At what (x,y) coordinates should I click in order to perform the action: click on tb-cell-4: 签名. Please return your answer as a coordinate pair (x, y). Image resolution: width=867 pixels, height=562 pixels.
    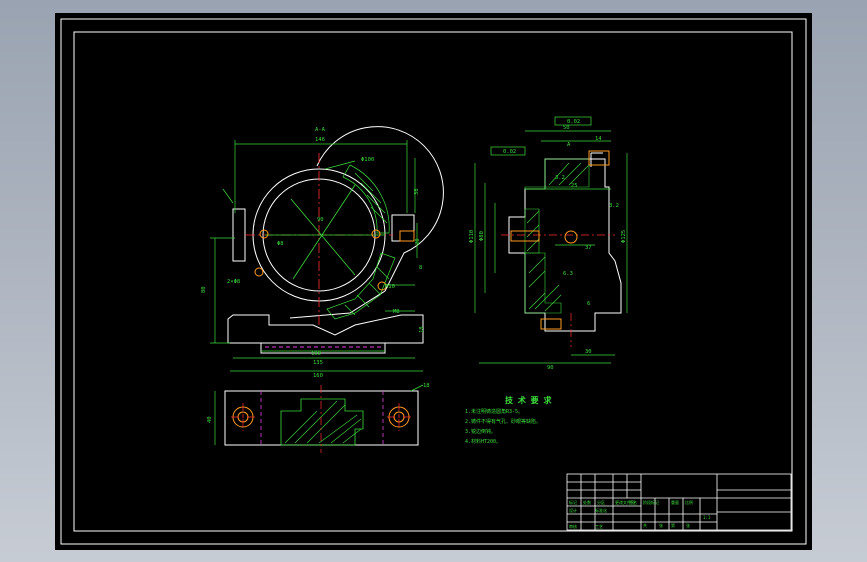
    Looking at the image, I should click on (633, 502).